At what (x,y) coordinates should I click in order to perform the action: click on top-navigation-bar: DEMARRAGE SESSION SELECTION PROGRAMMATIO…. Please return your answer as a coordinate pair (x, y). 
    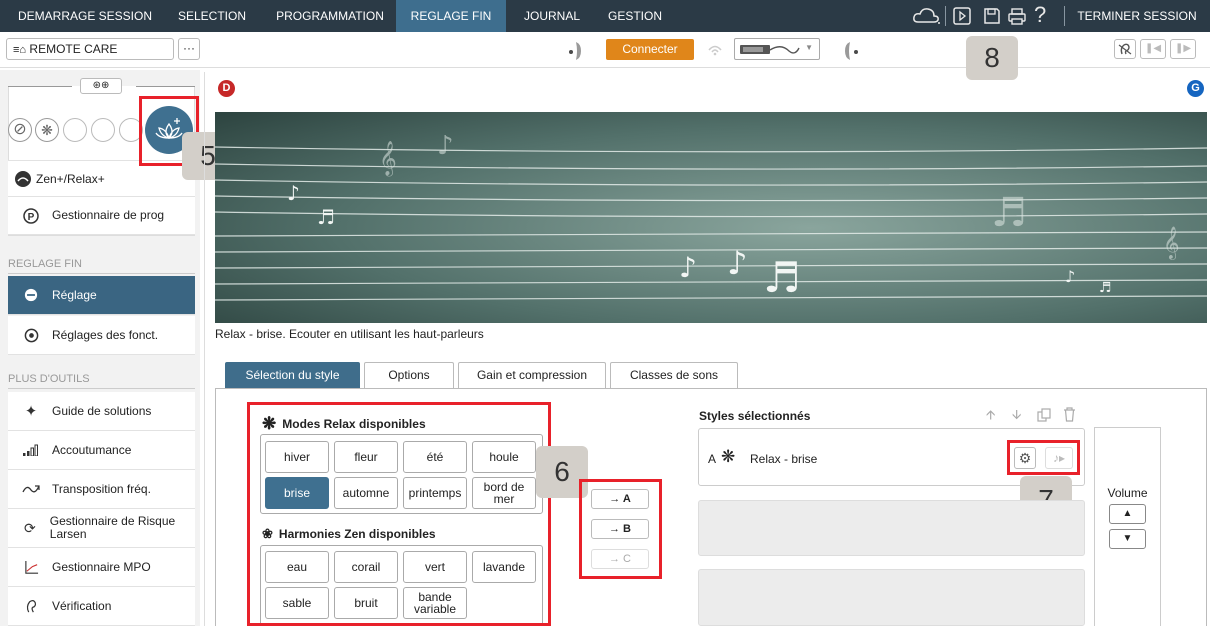
    Looking at the image, I should click on (605, 16).